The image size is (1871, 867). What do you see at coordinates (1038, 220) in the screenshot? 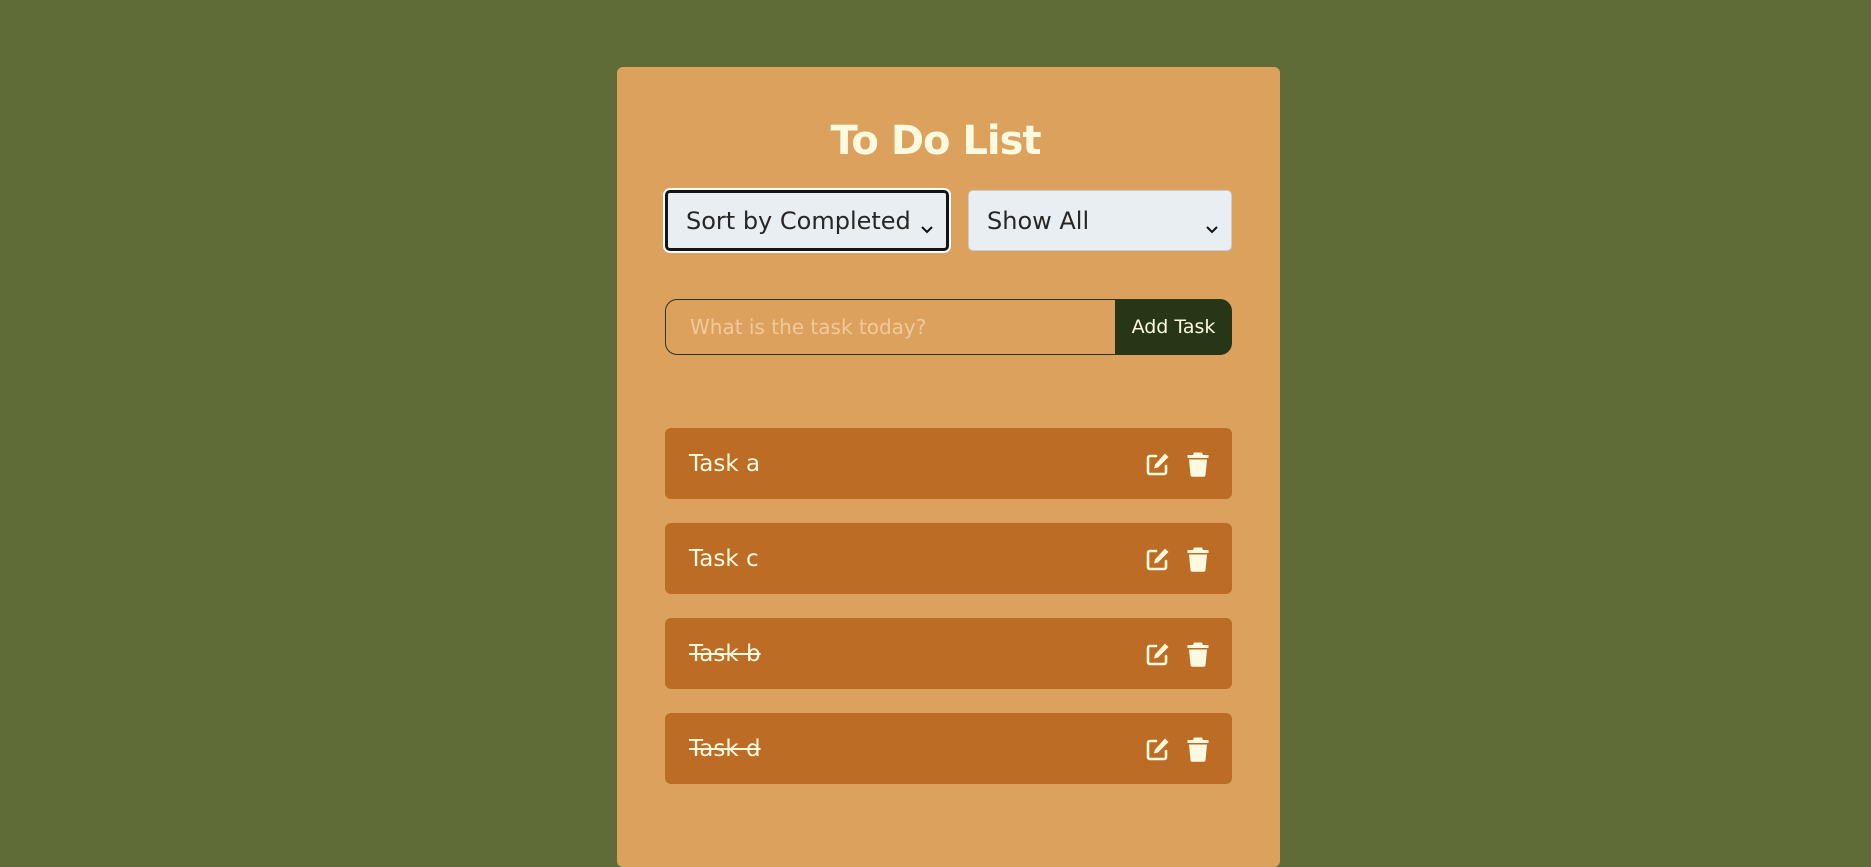
I see `filter-select-value: Show All` at bounding box center [1038, 220].